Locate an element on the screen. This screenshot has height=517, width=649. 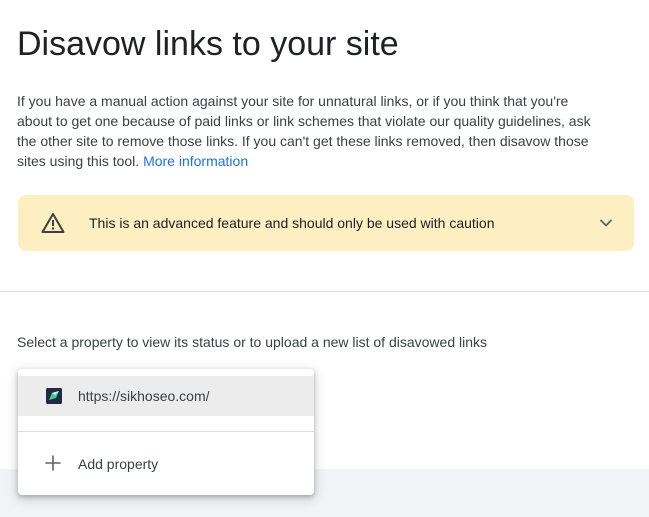
page-title: Disavow links to your site is located at coordinates (208, 44).